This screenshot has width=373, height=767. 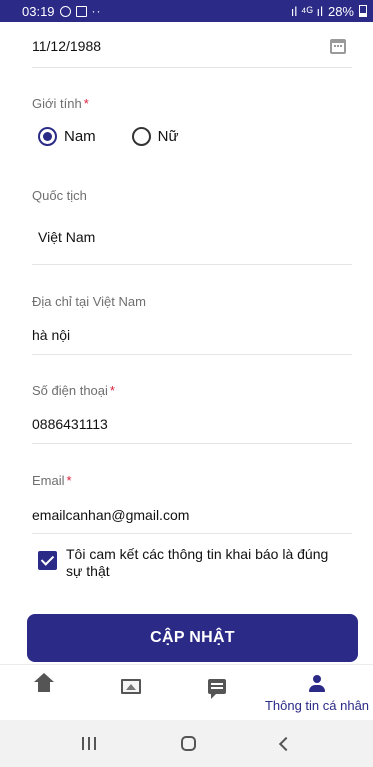 I want to click on nav-label-personal-info: Thông tin cá nhân, so click(x=317, y=705).